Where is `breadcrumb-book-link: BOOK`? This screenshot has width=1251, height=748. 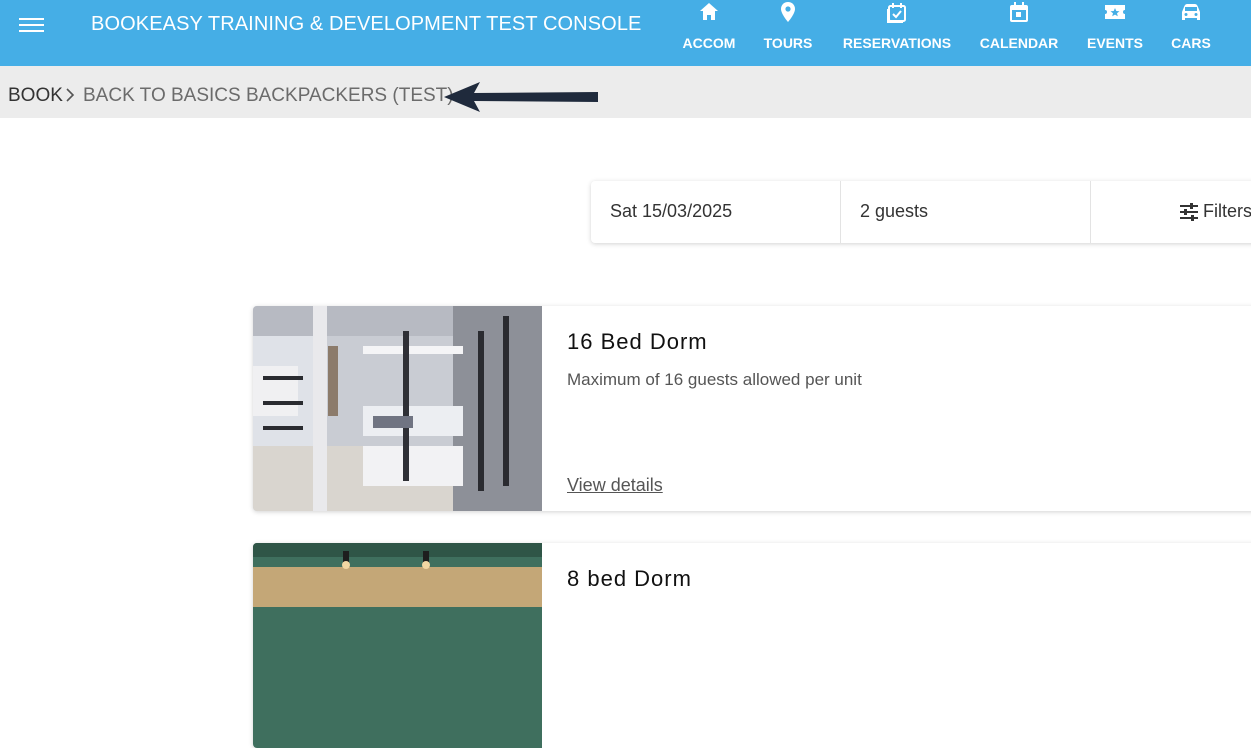 breadcrumb-book-link: BOOK is located at coordinates (35, 96).